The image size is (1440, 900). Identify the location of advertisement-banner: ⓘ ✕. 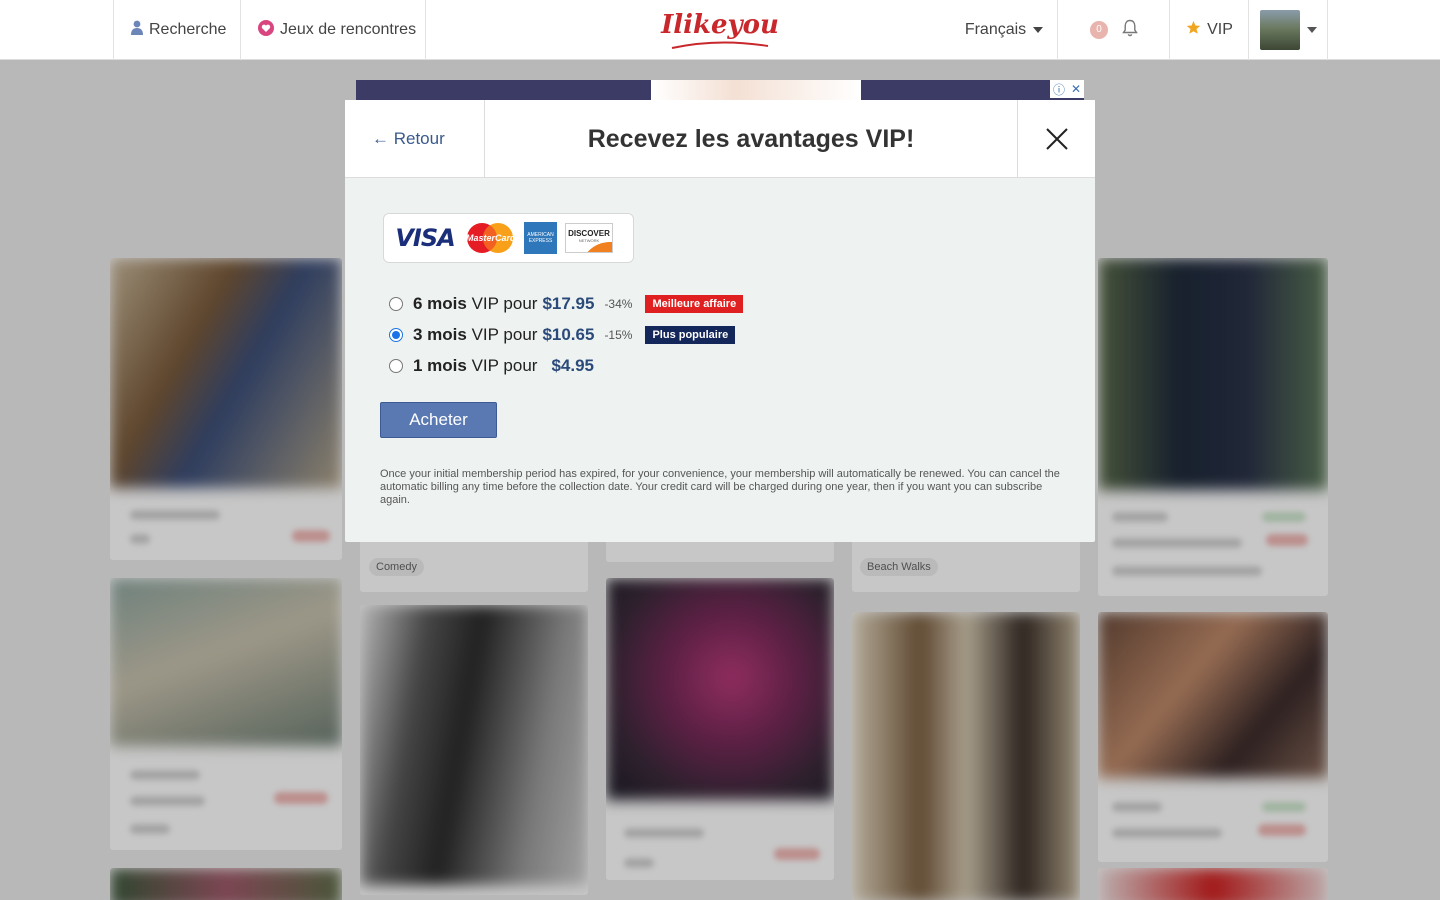
(720, 90).